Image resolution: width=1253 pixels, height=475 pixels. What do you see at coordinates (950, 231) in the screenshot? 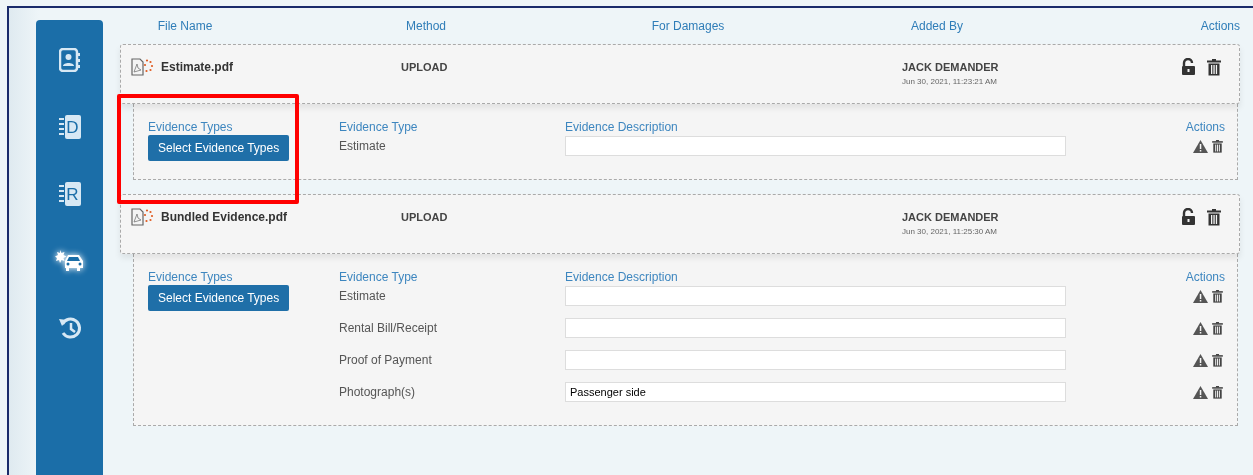
I see `added-timestamp: Jun 30, 2021, 11:25:30 AM` at bounding box center [950, 231].